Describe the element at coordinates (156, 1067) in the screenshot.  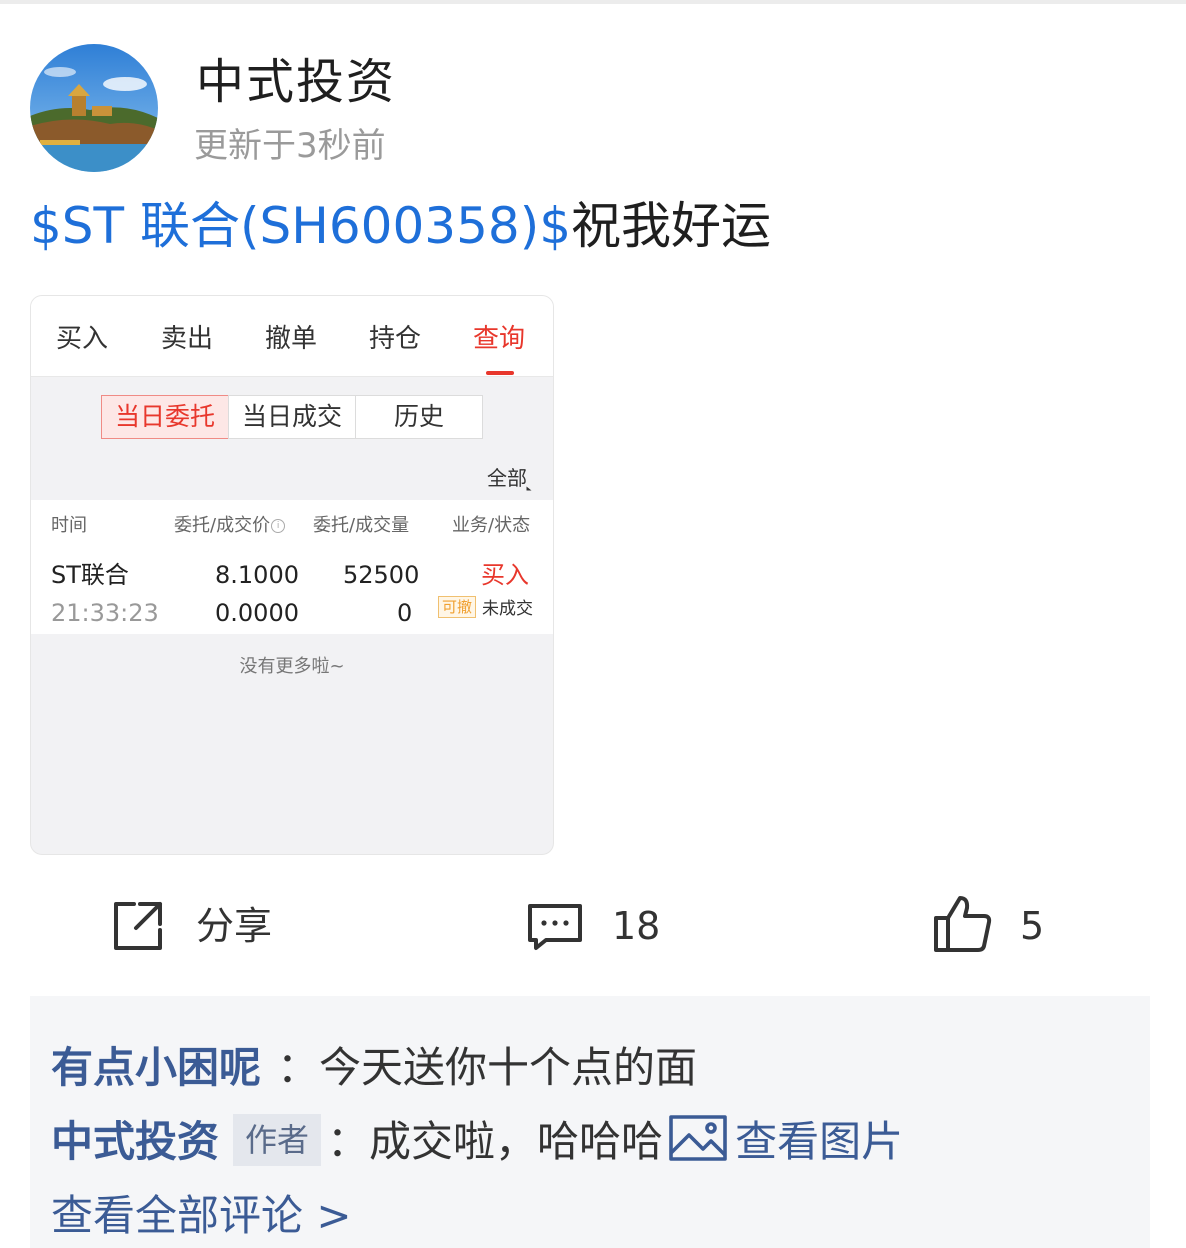
I see `comment-author: 有点小困呢` at that location.